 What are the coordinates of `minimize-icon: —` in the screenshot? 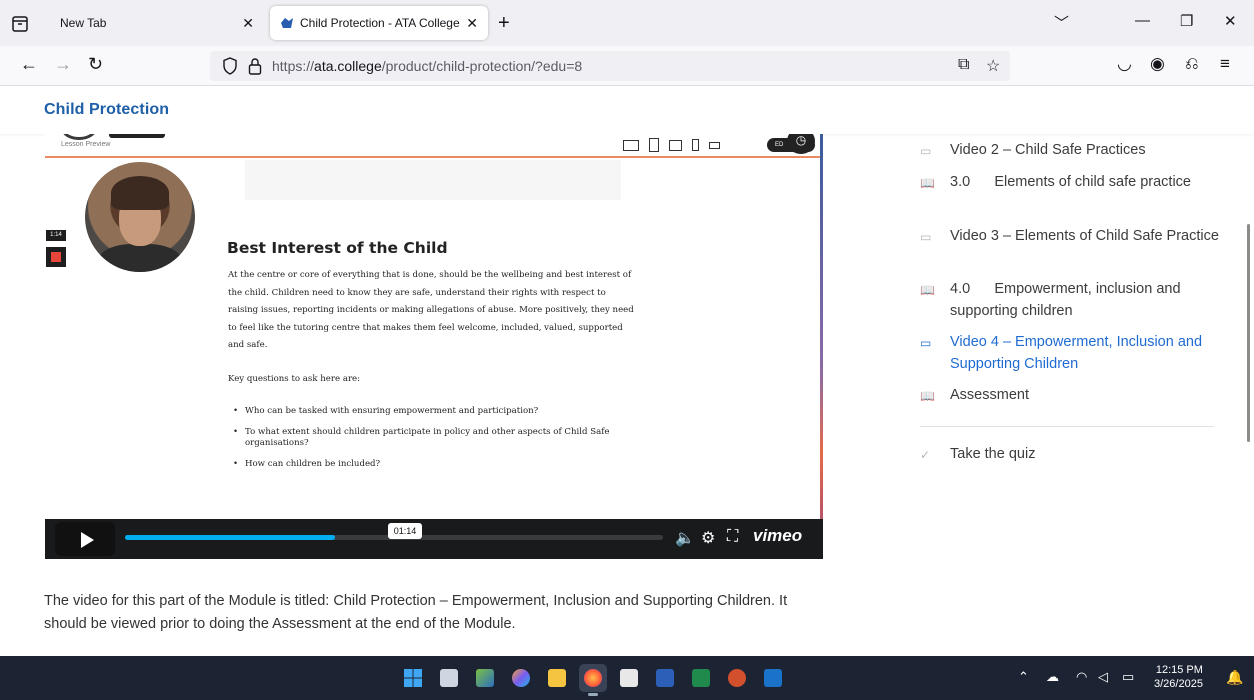 It's located at (1142, 20).